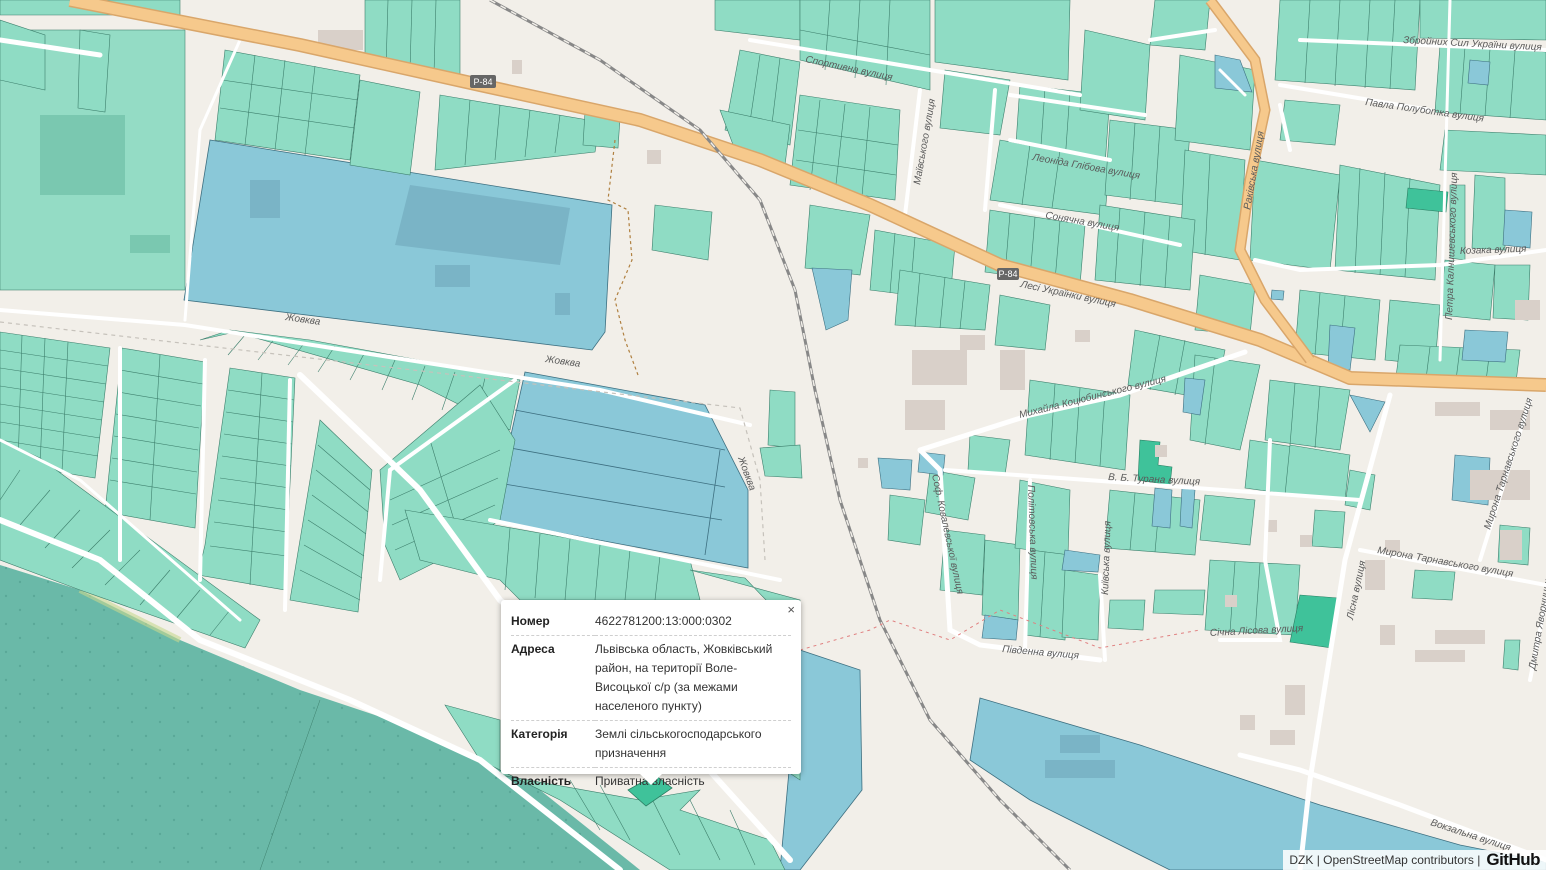 The width and height of the screenshot is (1546, 870). I want to click on street-label: Жовква, so click(563, 362).